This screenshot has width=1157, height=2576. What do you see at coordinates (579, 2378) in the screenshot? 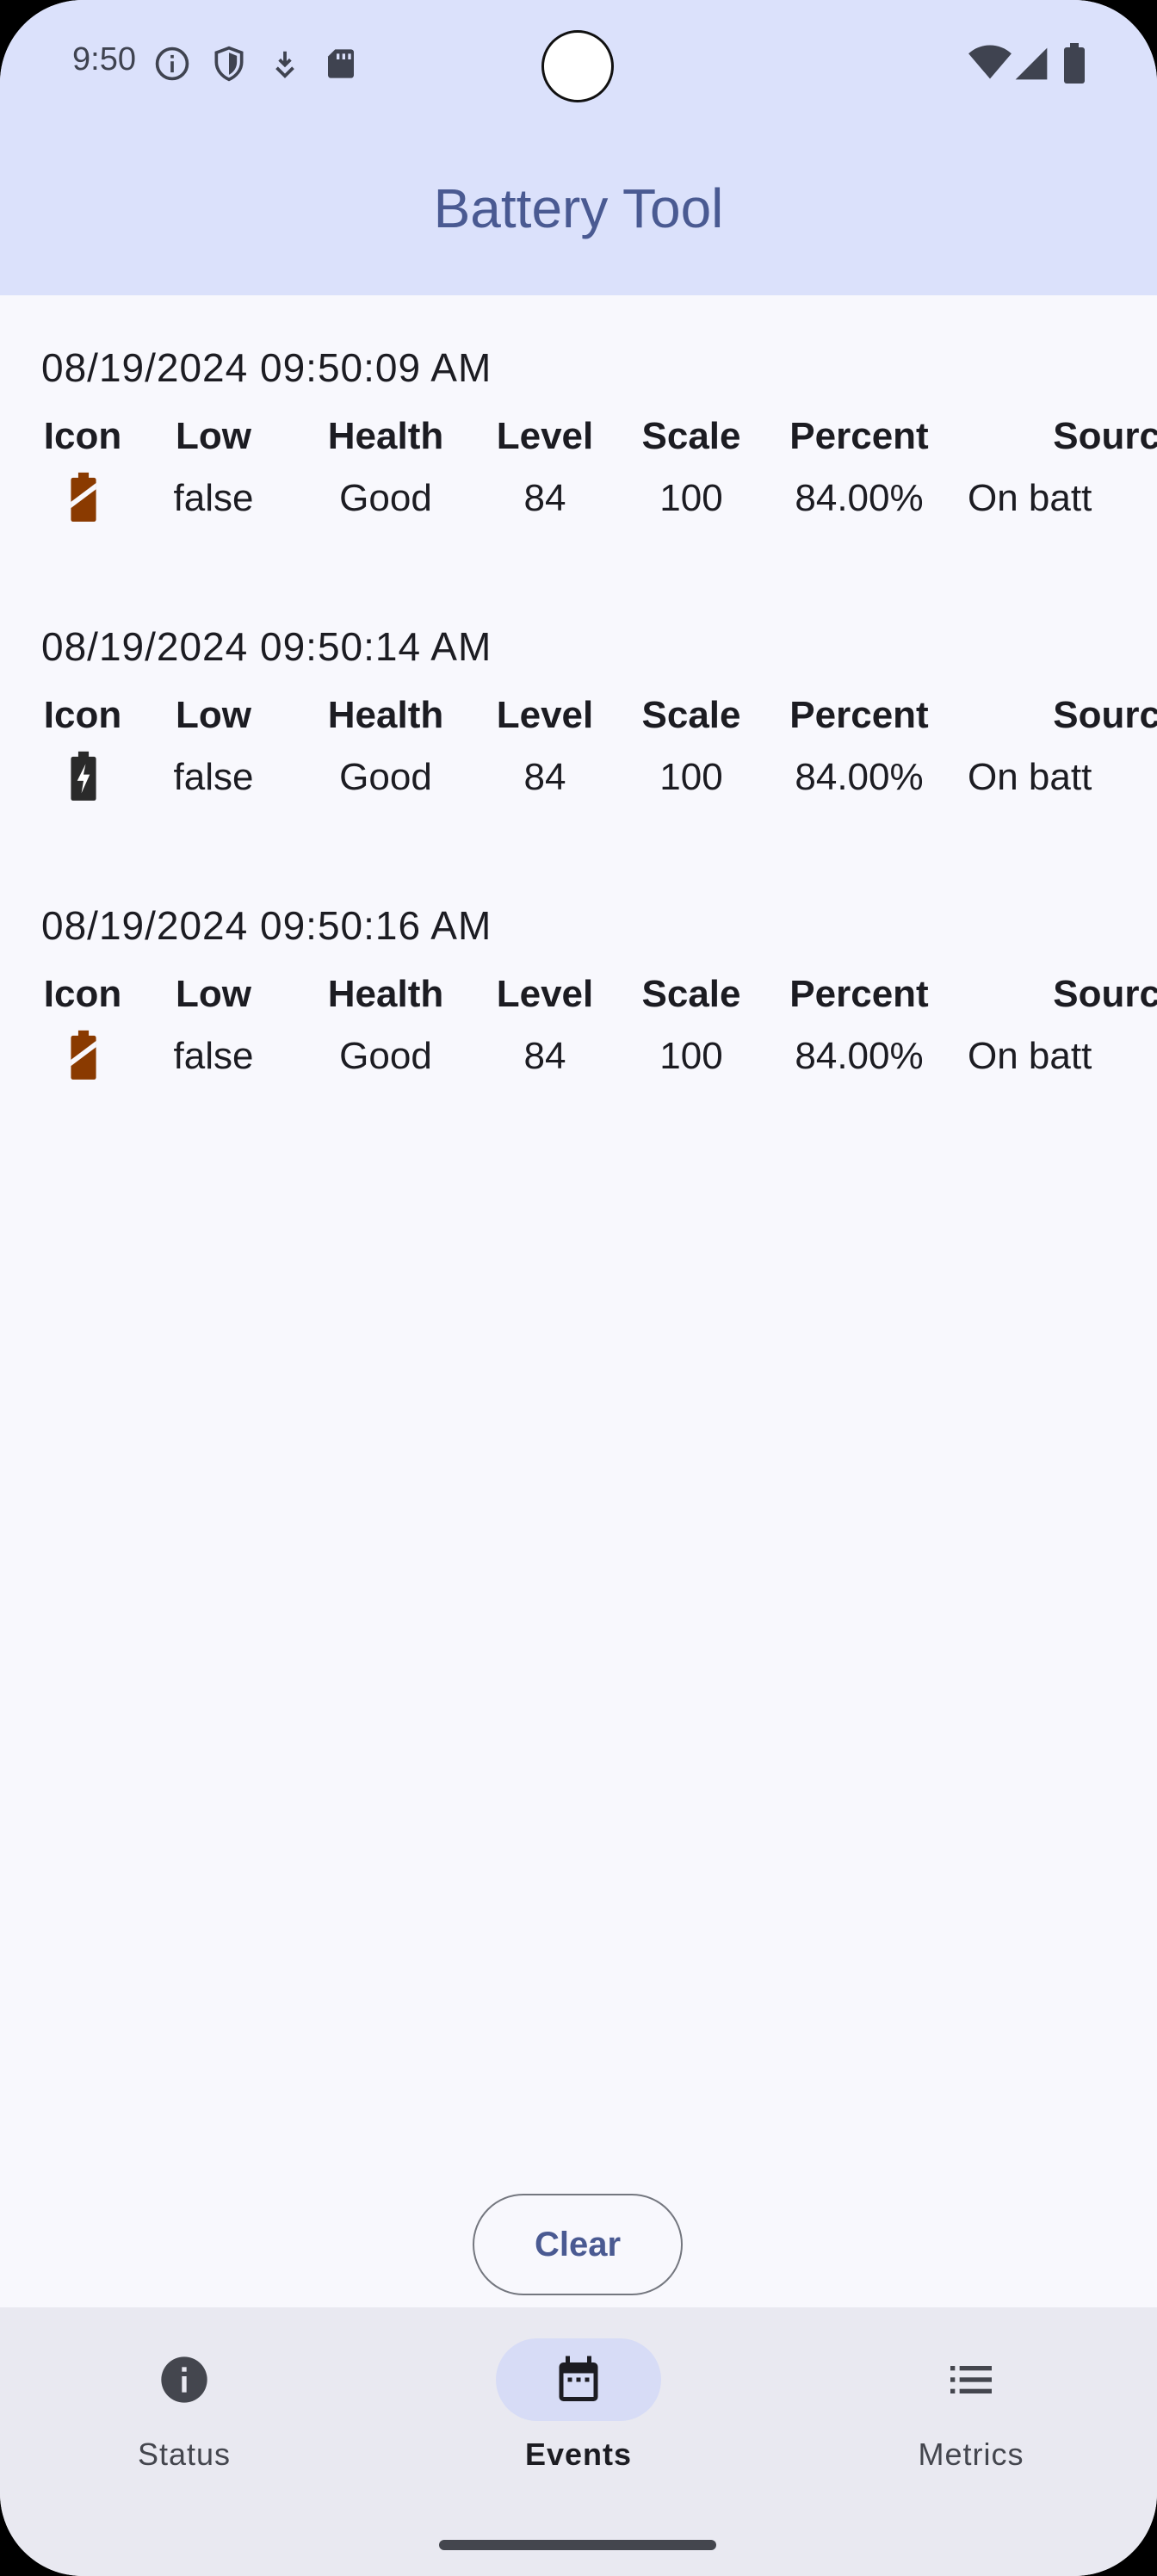
I see `calendar-icon` at bounding box center [579, 2378].